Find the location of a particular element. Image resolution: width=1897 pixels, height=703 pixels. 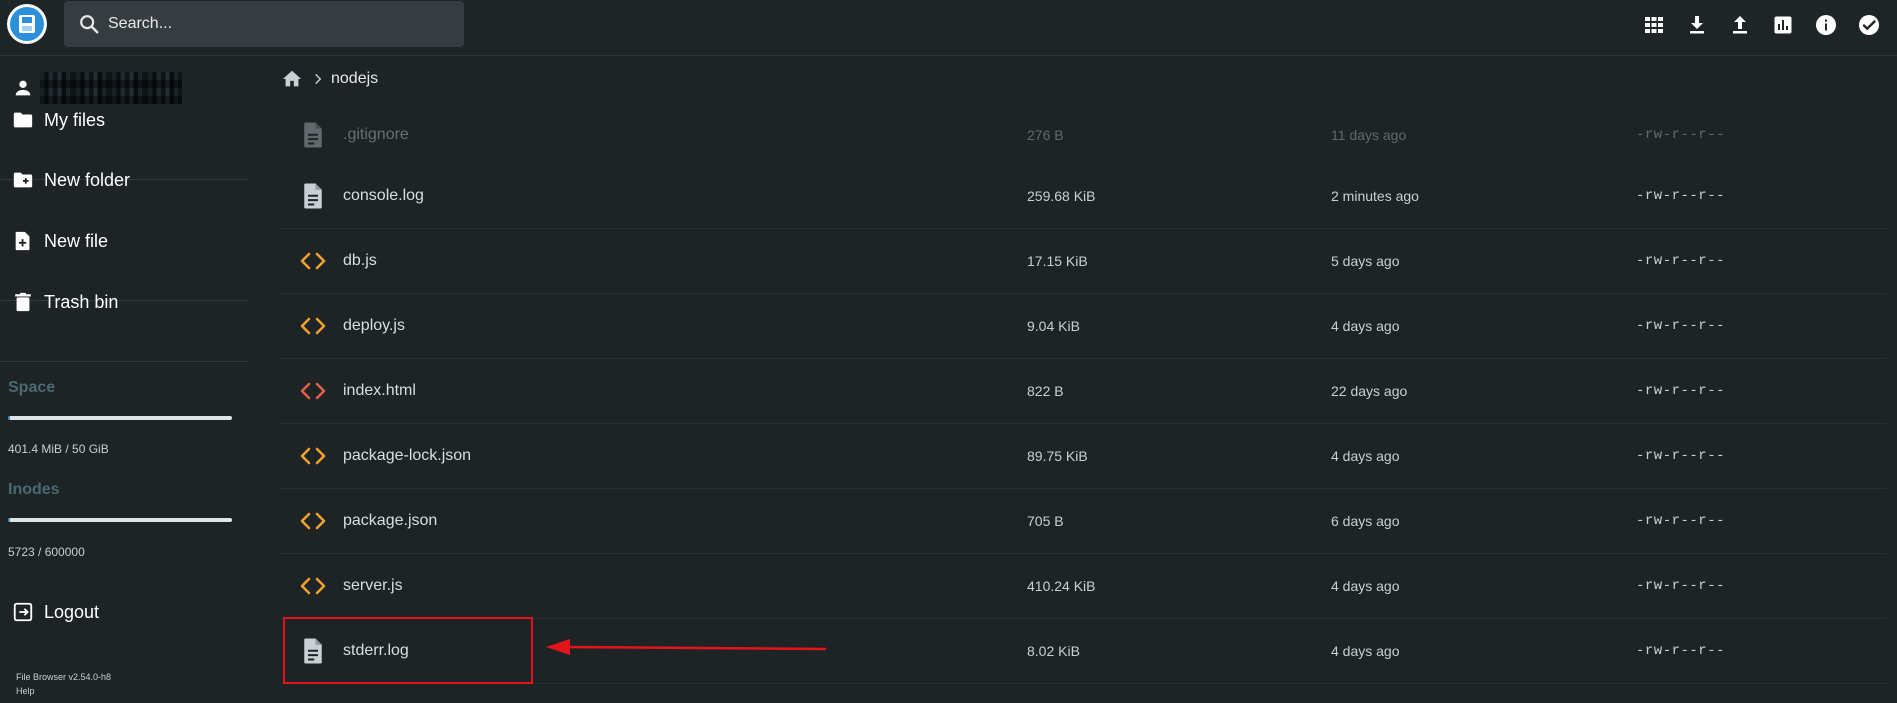

sidebar-item-trash-bin: Trash bin is located at coordinates (124, 302).